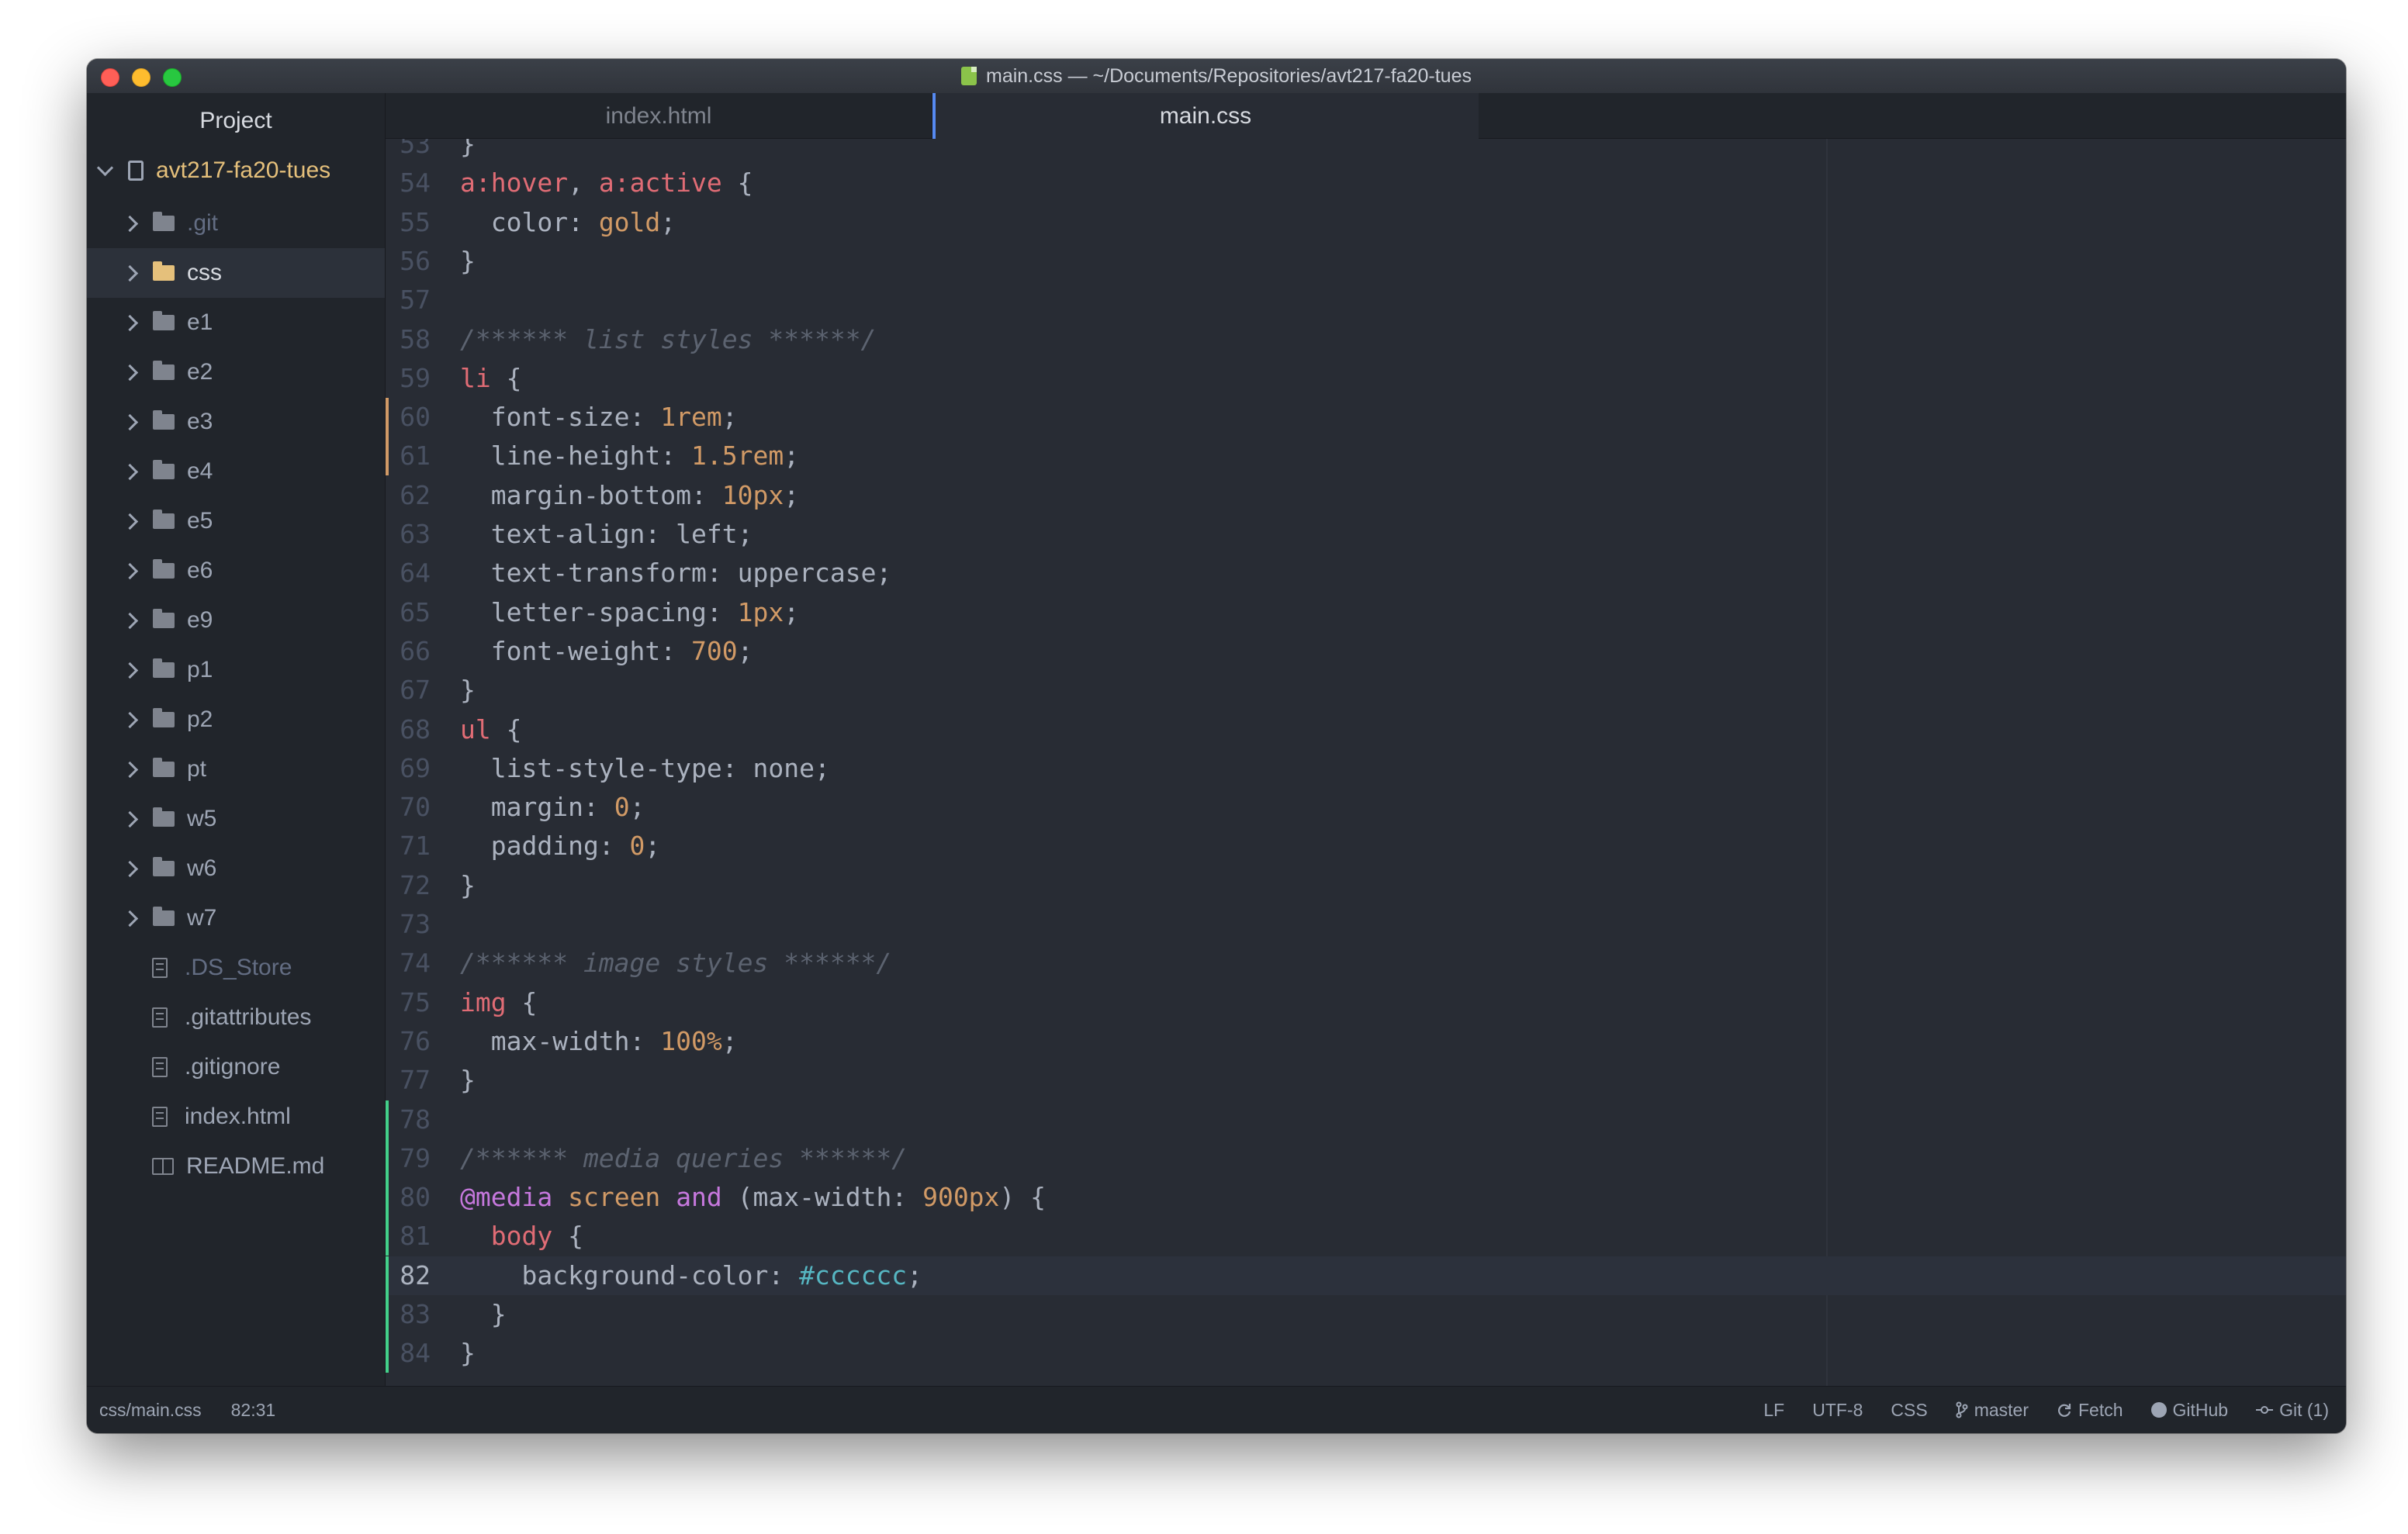 This screenshot has height=1534, width=2408. Describe the element at coordinates (1366, 963) in the screenshot. I see `code-line: 74 /****** image styles ******/` at that location.